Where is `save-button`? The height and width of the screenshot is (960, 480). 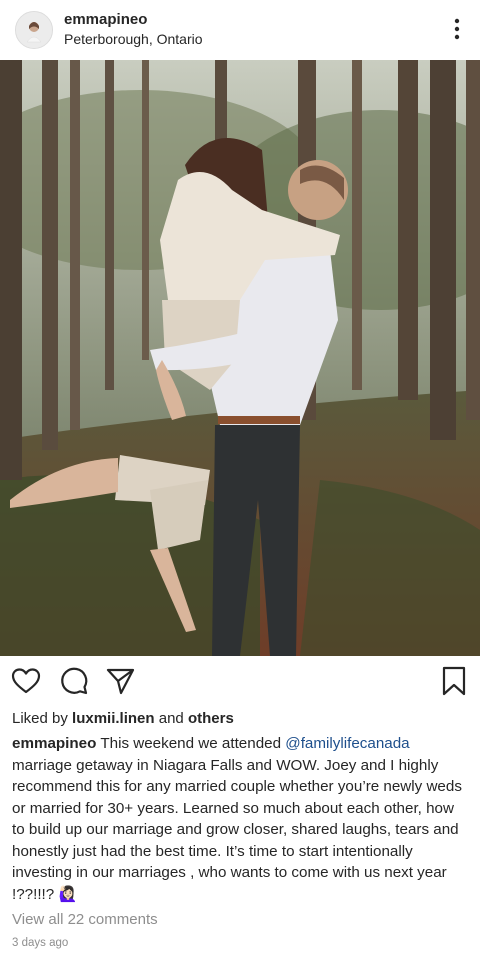
save-button is located at coordinates (454, 681).